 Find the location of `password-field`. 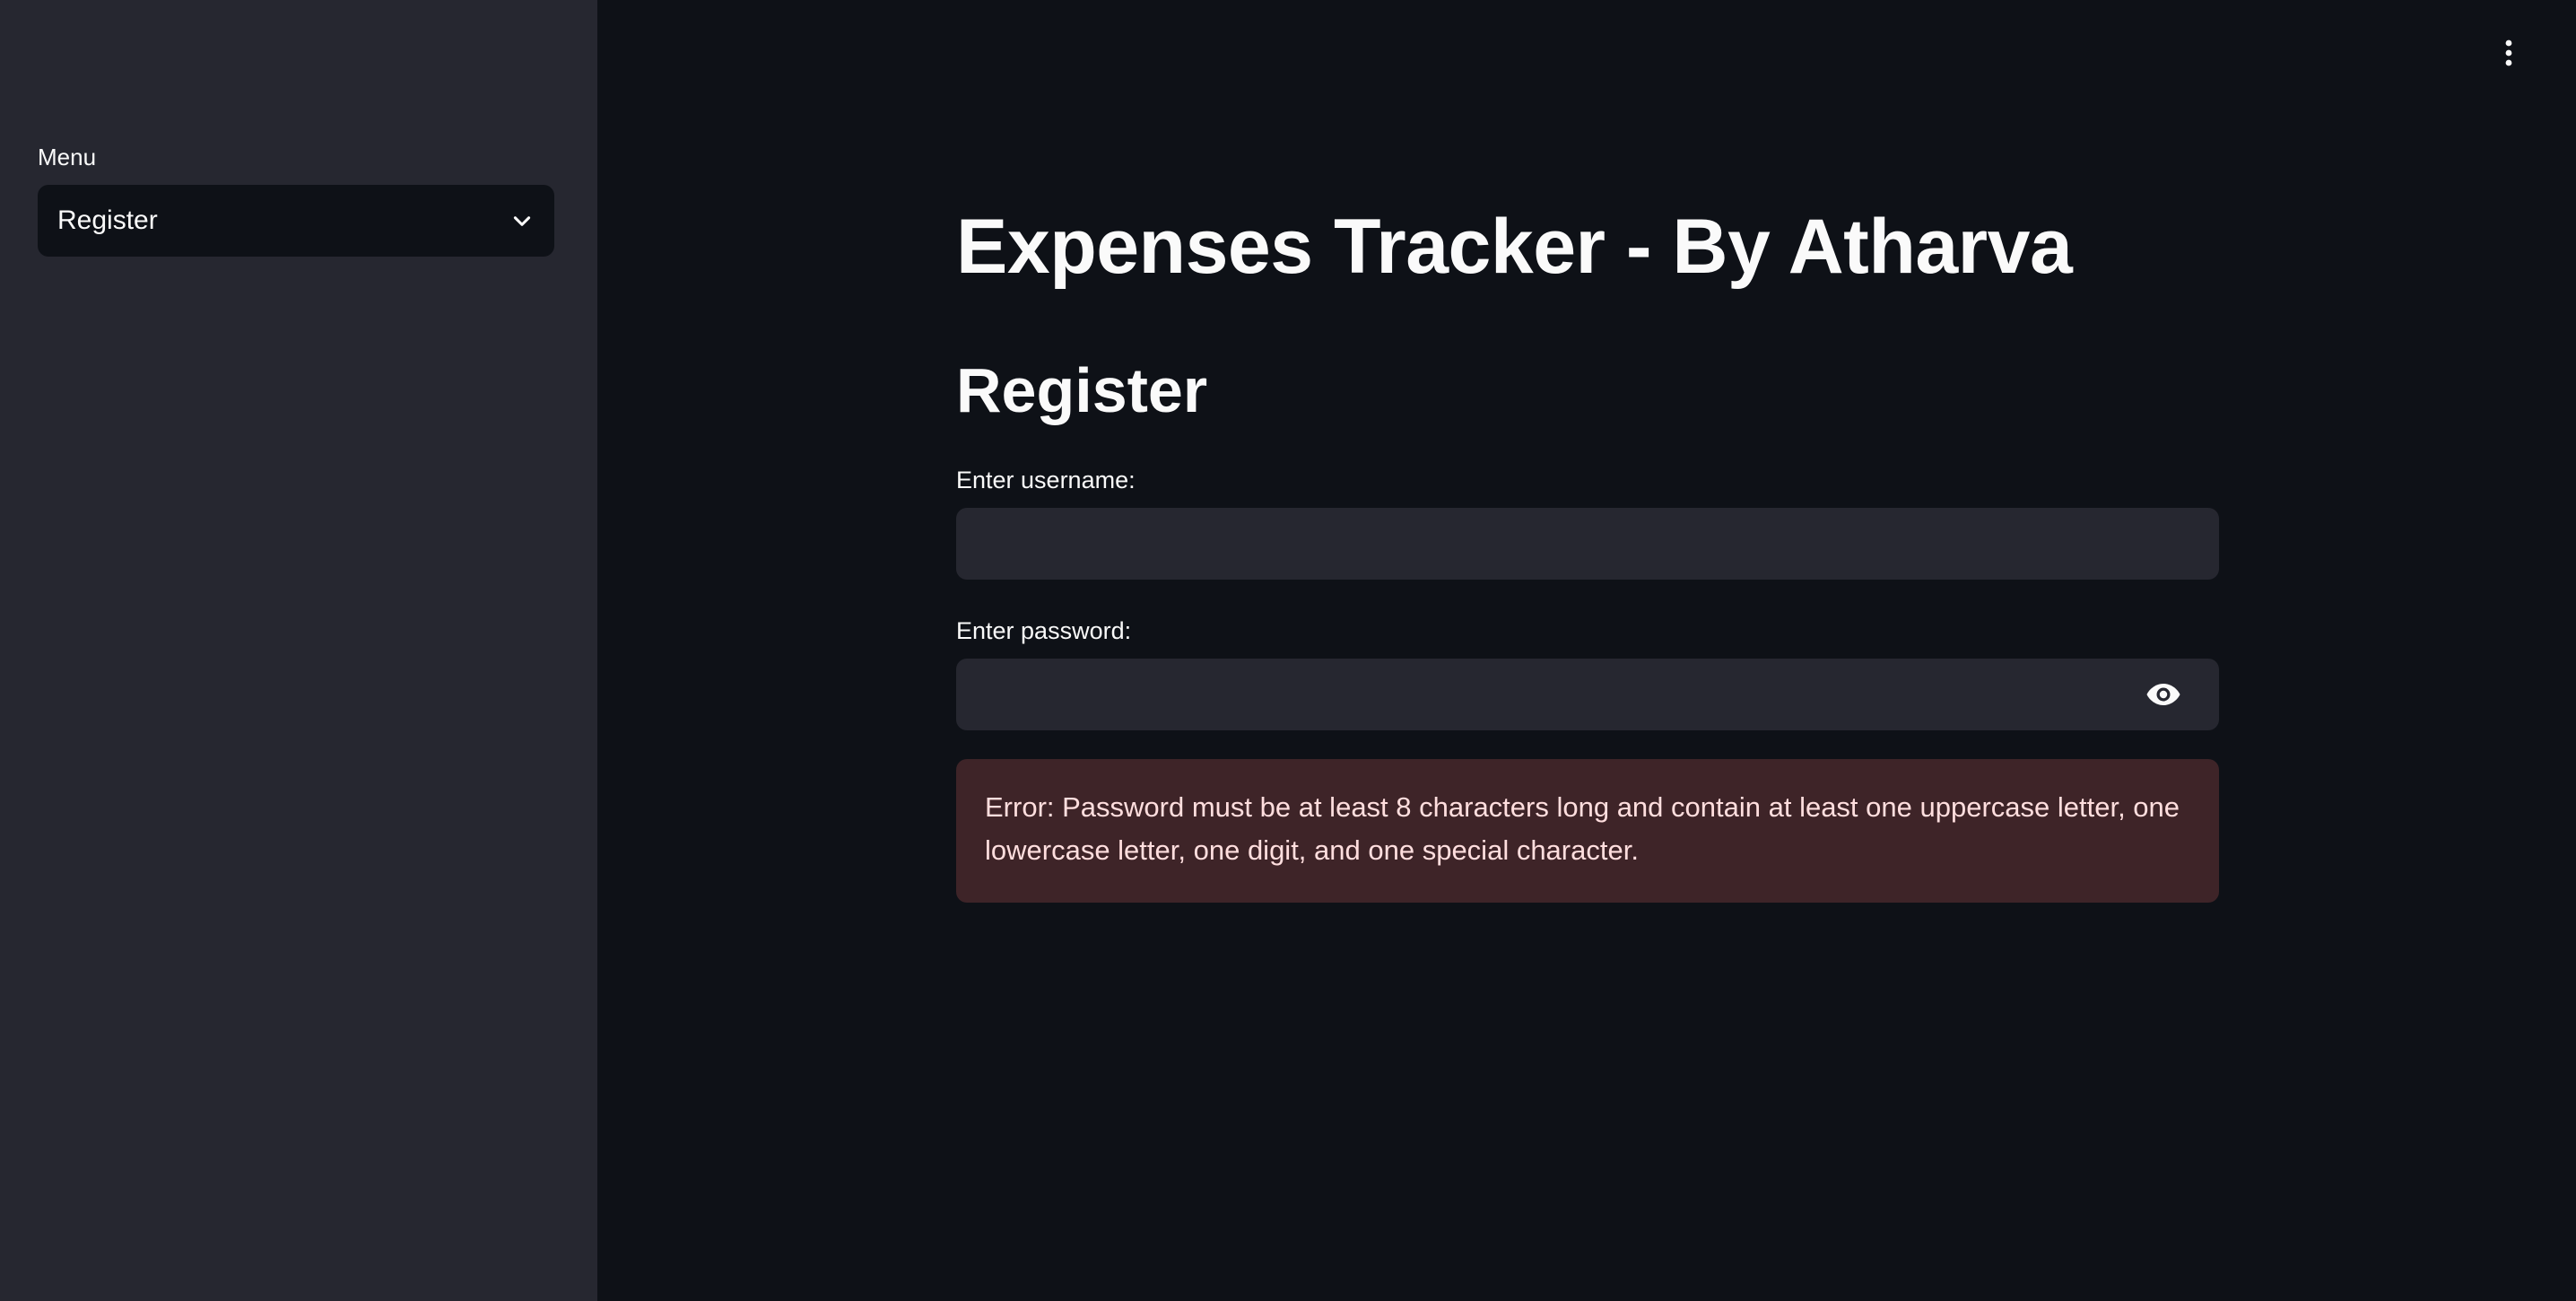

password-field is located at coordinates (1587, 694).